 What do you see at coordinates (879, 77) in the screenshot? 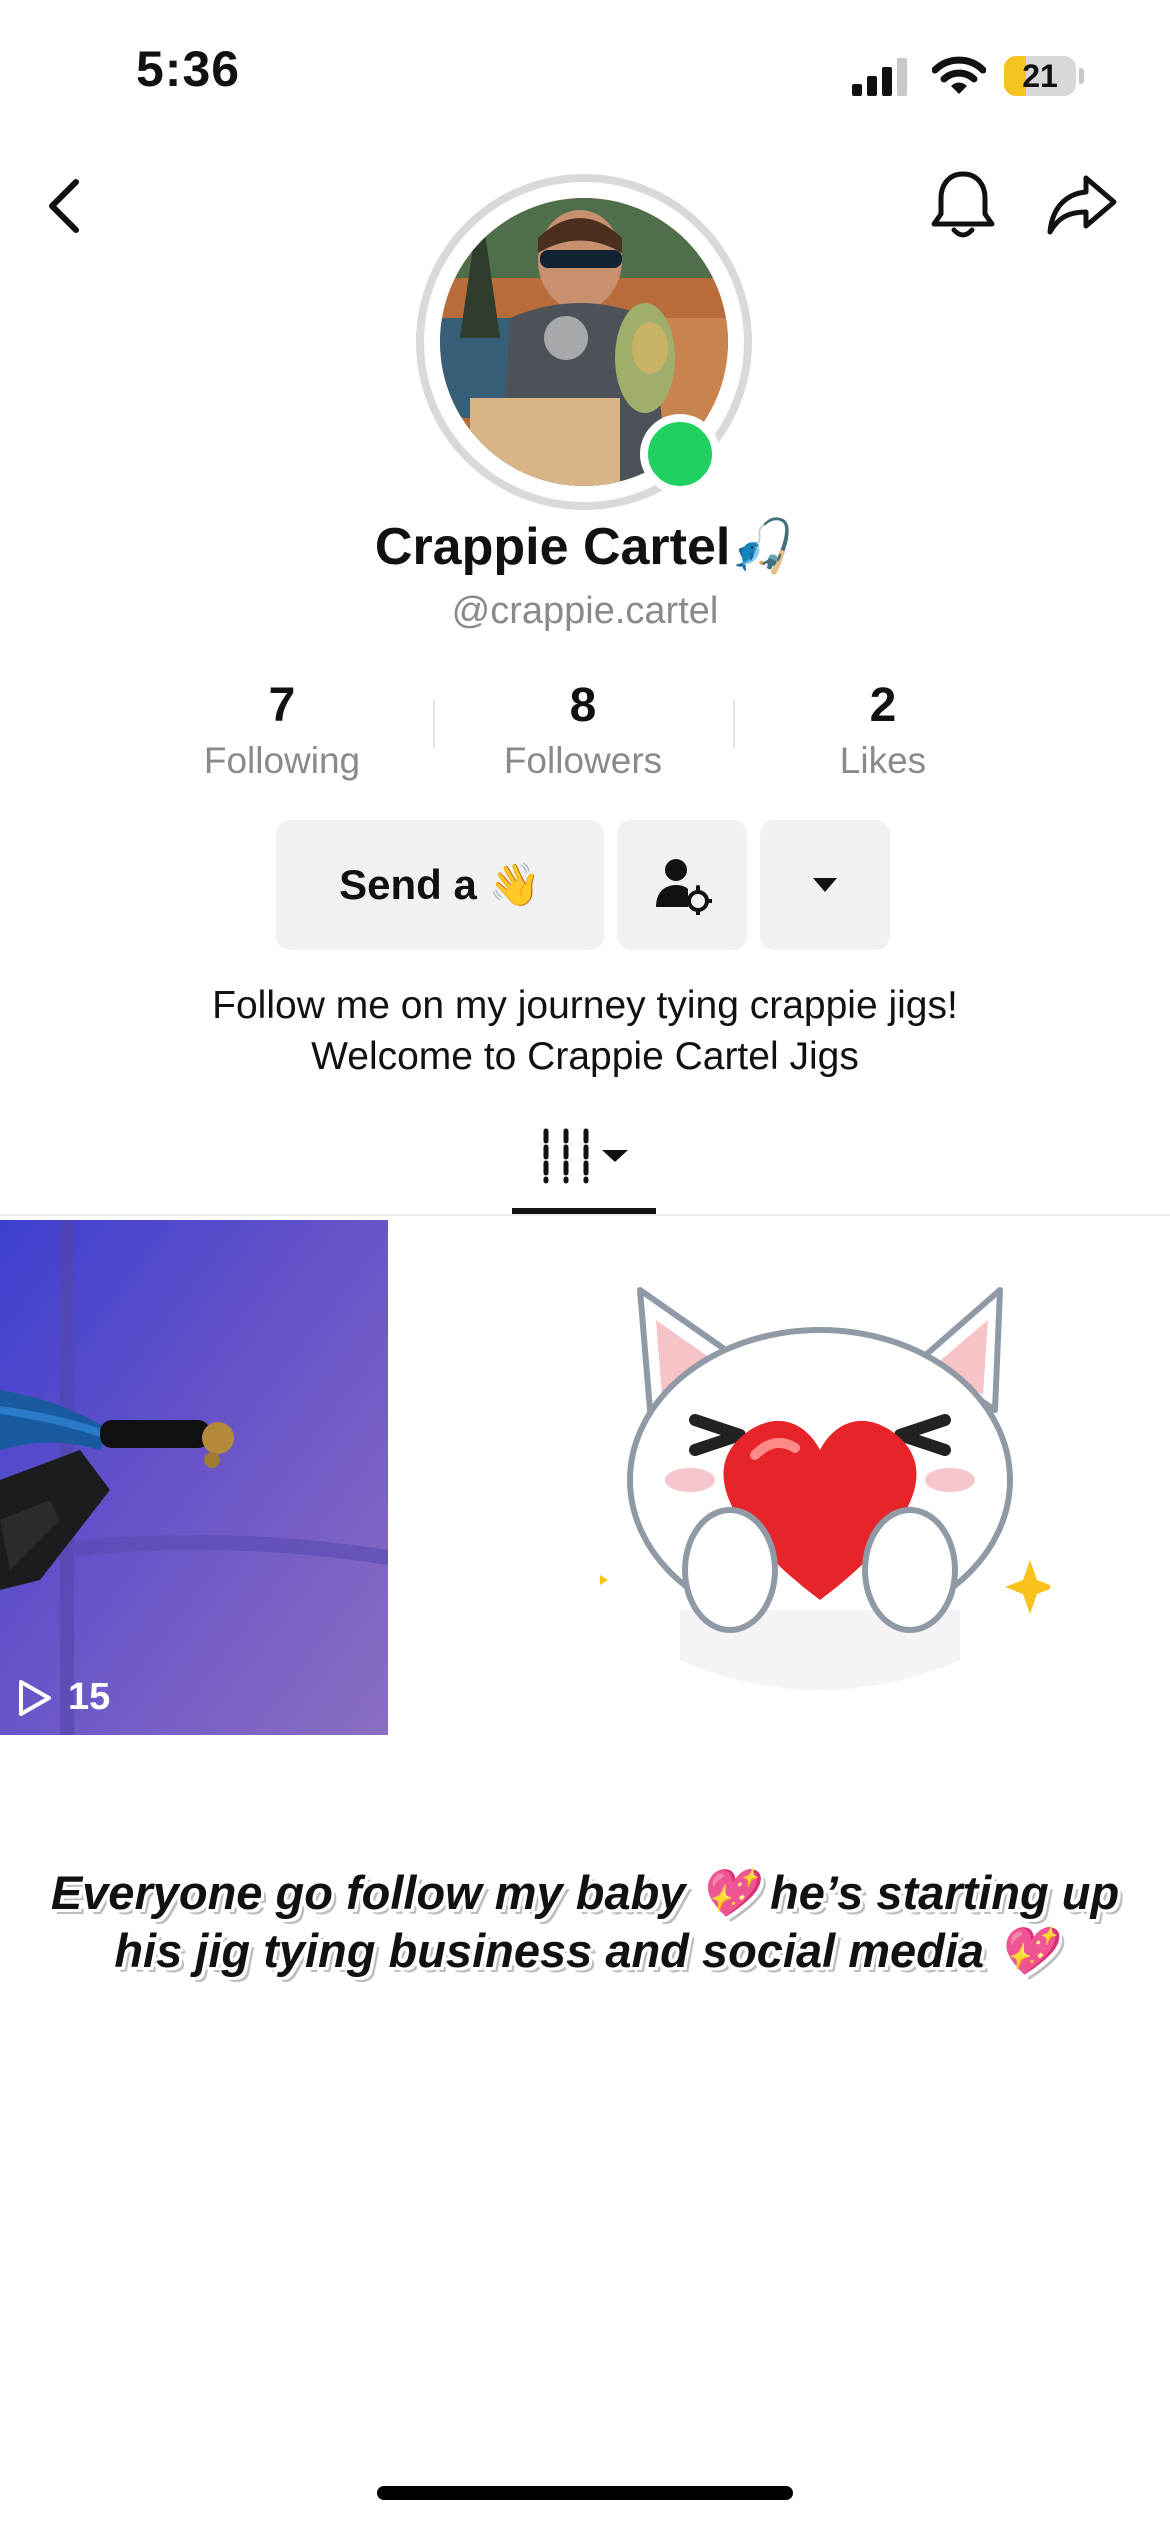
I see `cellular-signal-icon` at bounding box center [879, 77].